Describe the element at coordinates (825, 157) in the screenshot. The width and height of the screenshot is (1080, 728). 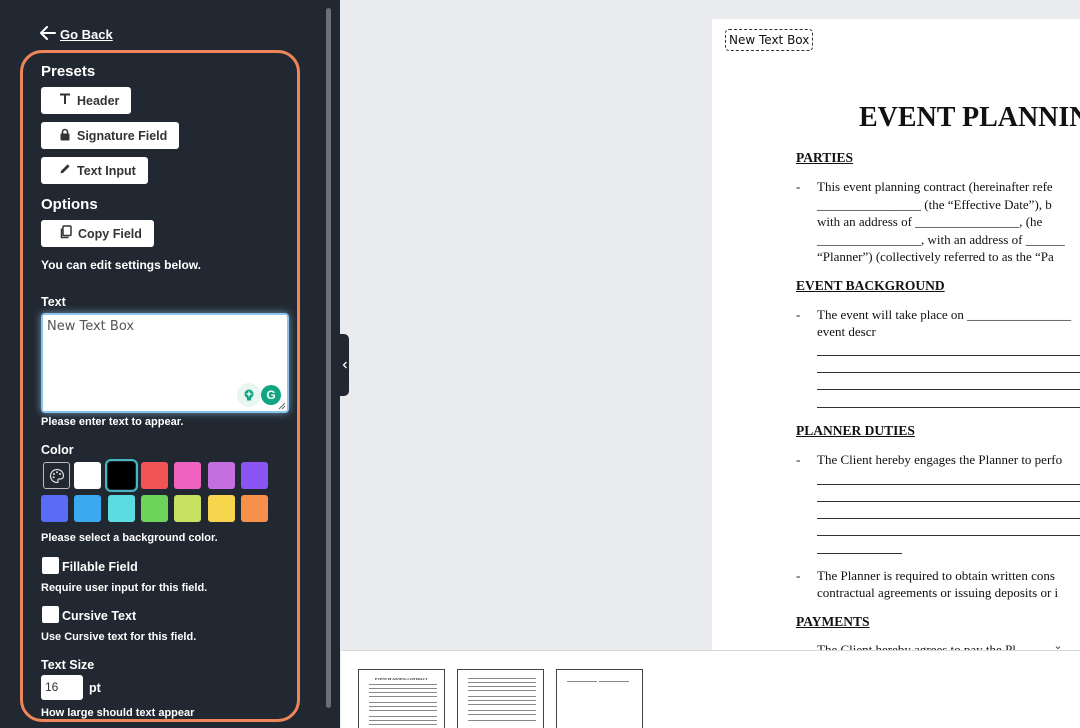
I see `section-parties: PARTIES` at that location.